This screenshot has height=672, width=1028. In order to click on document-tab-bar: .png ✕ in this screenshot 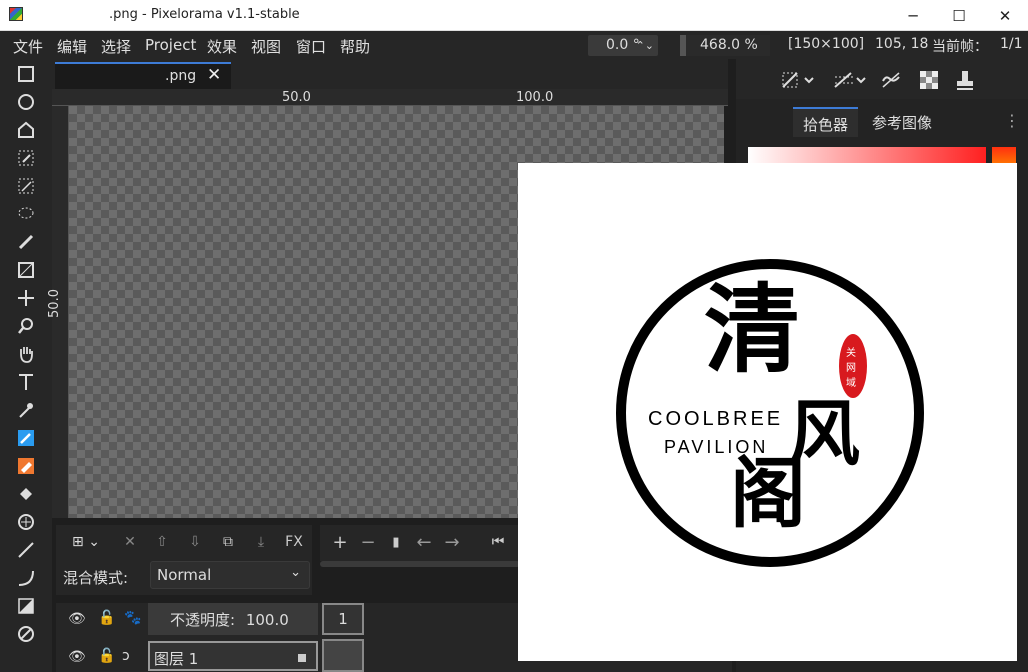, I will do `click(390, 74)`.